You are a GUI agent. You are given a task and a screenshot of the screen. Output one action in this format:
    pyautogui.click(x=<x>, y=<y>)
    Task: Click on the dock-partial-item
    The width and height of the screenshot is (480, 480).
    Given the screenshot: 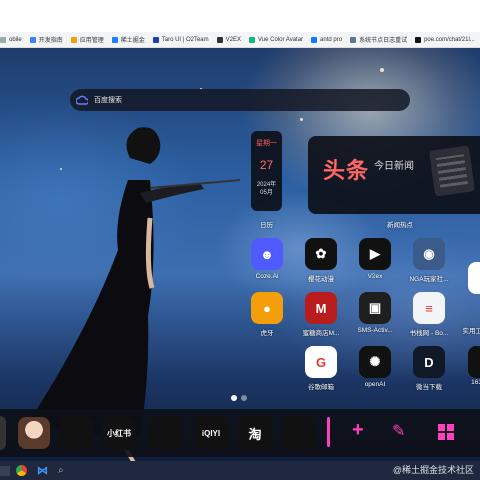 What is the action you would take?
    pyautogui.click(x=3, y=433)
    